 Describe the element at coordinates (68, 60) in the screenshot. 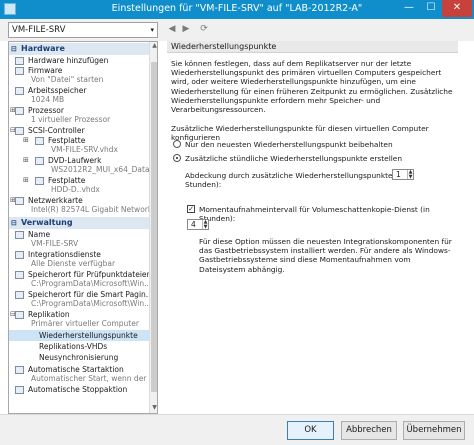

I see `tree-item-label: Hardware hinzufügen` at that location.